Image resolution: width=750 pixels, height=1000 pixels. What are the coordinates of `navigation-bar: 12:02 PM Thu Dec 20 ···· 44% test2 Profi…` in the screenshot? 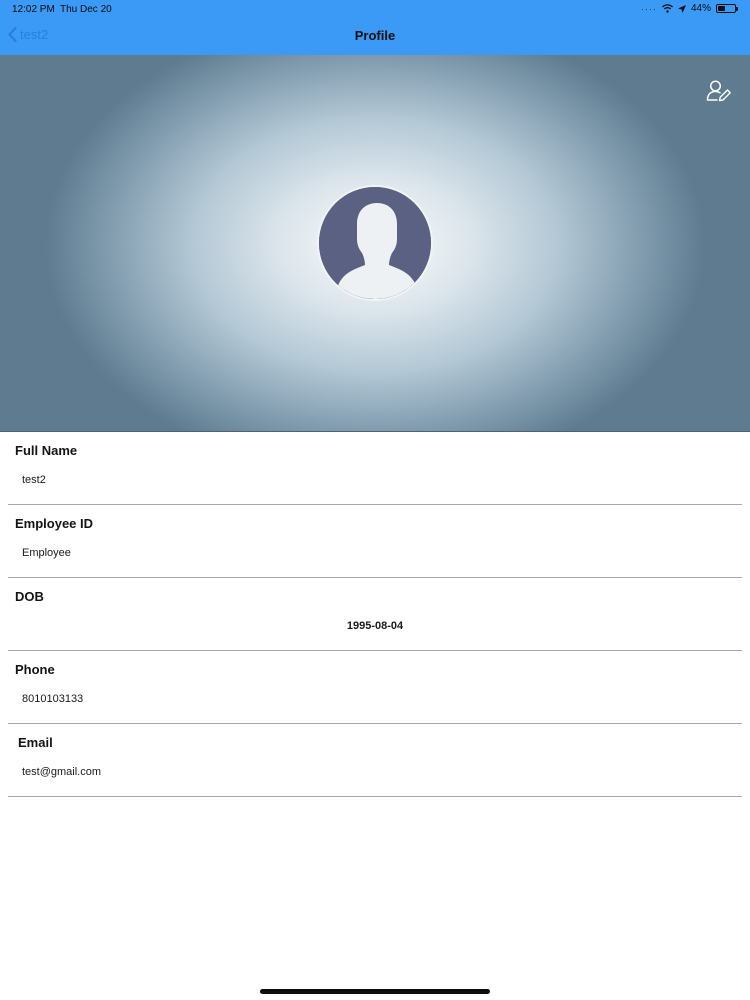 It's located at (375, 27).